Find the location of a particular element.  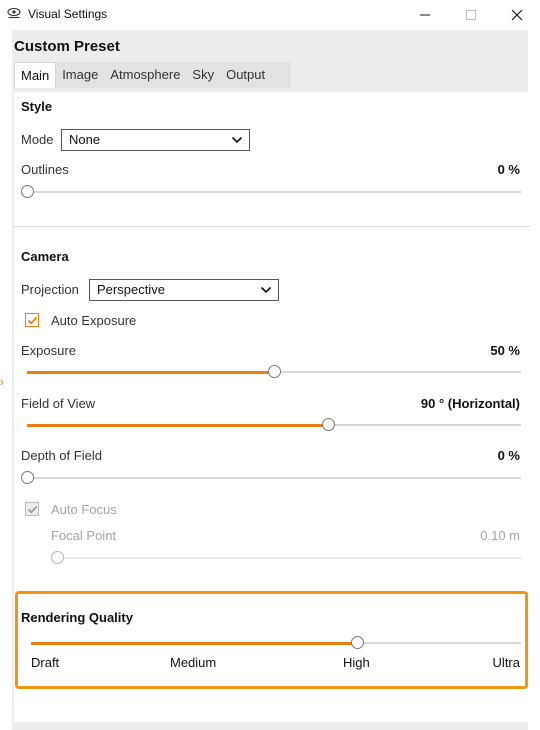

title-bar: Visual Settings is located at coordinates (270, 15).